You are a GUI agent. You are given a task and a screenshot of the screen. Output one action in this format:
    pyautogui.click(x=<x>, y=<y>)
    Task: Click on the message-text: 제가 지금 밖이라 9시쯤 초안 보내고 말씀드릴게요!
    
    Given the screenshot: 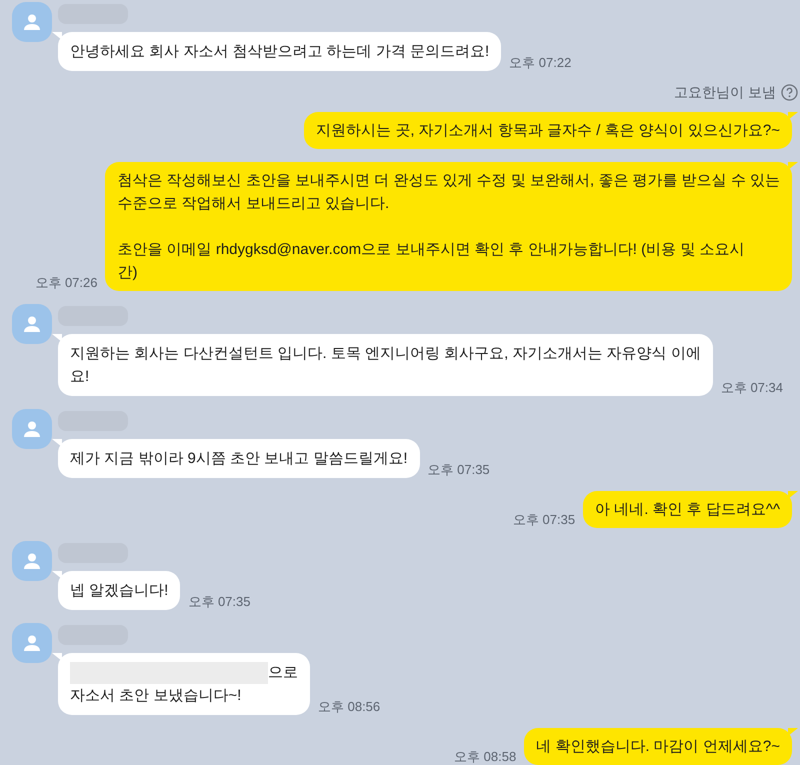 What is the action you would take?
    pyautogui.click(x=239, y=459)
    